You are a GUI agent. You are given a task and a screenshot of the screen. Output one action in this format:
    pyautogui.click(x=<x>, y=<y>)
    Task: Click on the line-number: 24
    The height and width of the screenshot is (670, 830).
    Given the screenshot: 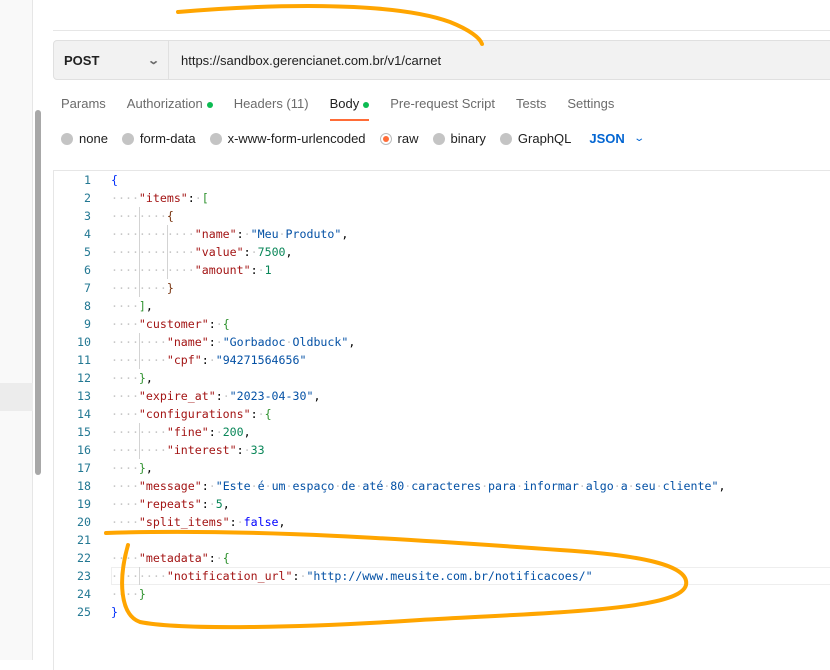 What is the action you would take?
    pyautogui.click(x=84, y=594)
    